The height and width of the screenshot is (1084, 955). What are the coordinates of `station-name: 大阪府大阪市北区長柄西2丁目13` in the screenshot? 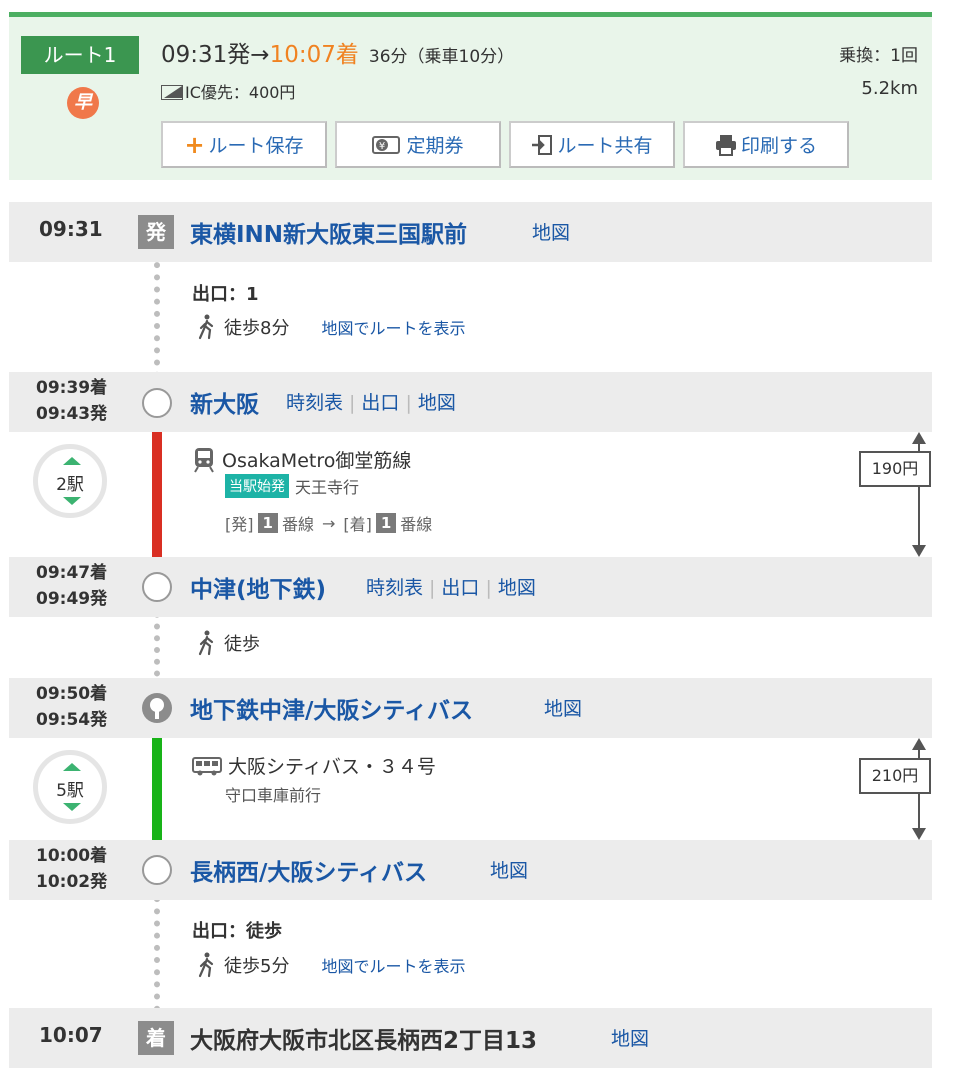 It's located at (363, 1038).